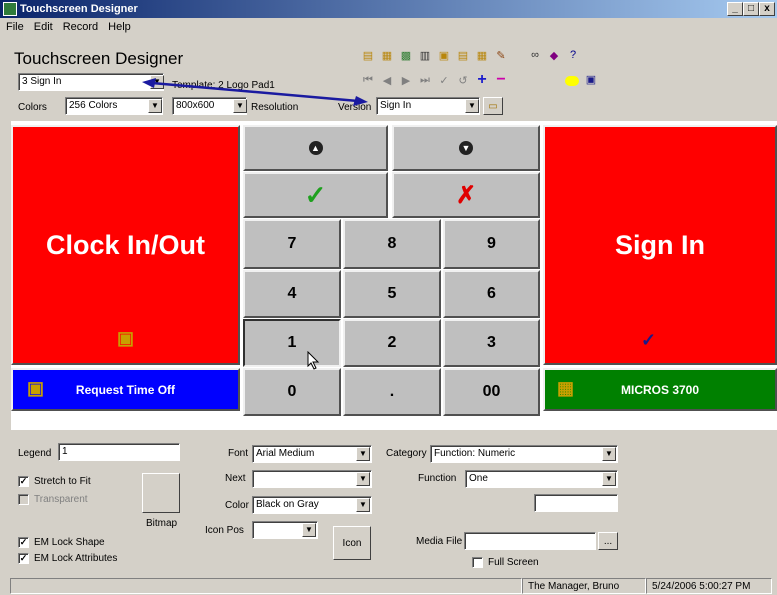 The height and width of the screenshot is (595, 777). Describe the element at coordinates (43, 27) in the screenshot. I see `menu-edit: Edit` at that location.